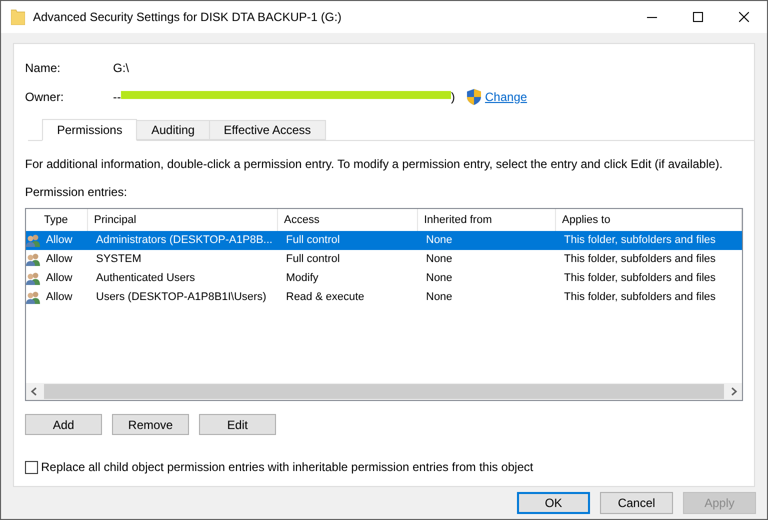 This screenshot has height=520, width=768. I want to click on checkbox, so click(31, 467).